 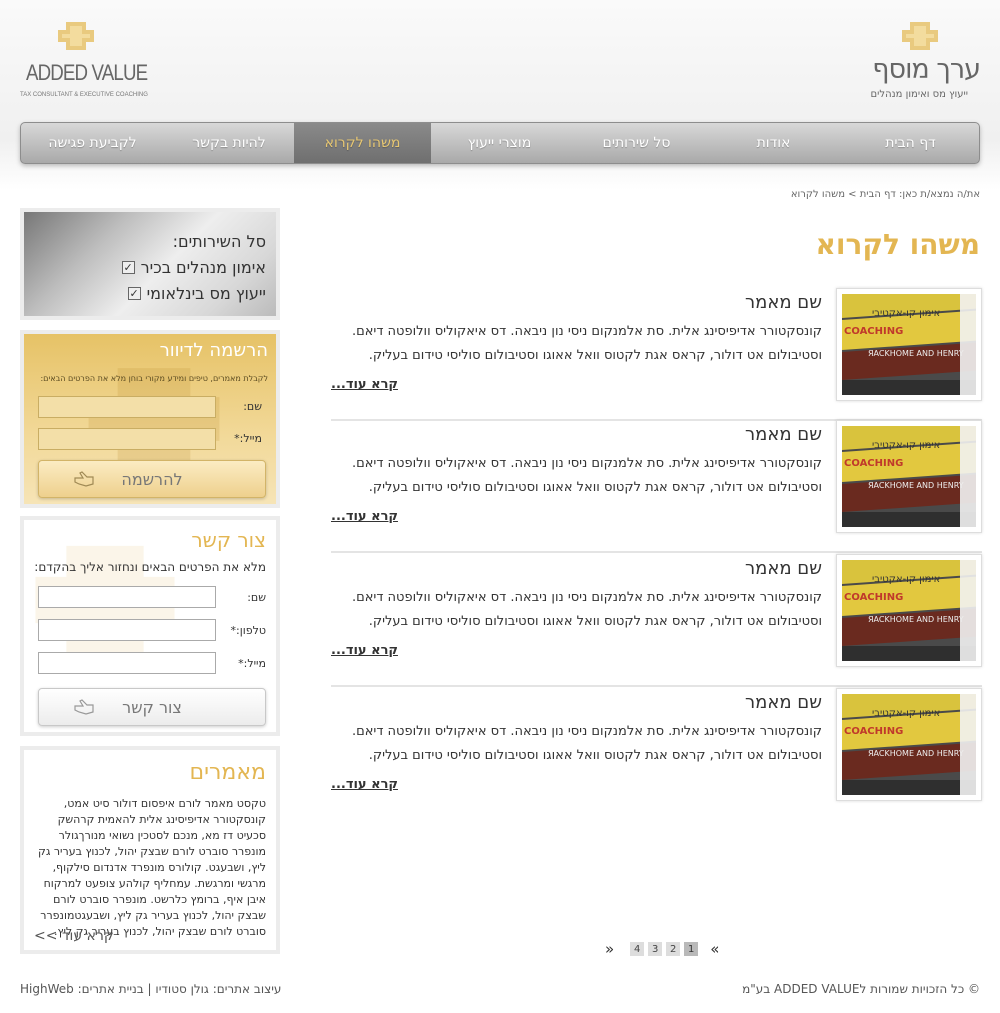 What do you see at coordinates (773, 143) in the screenshot?
I see `nav-item-about: אודות` at bounding box center [773, 143].